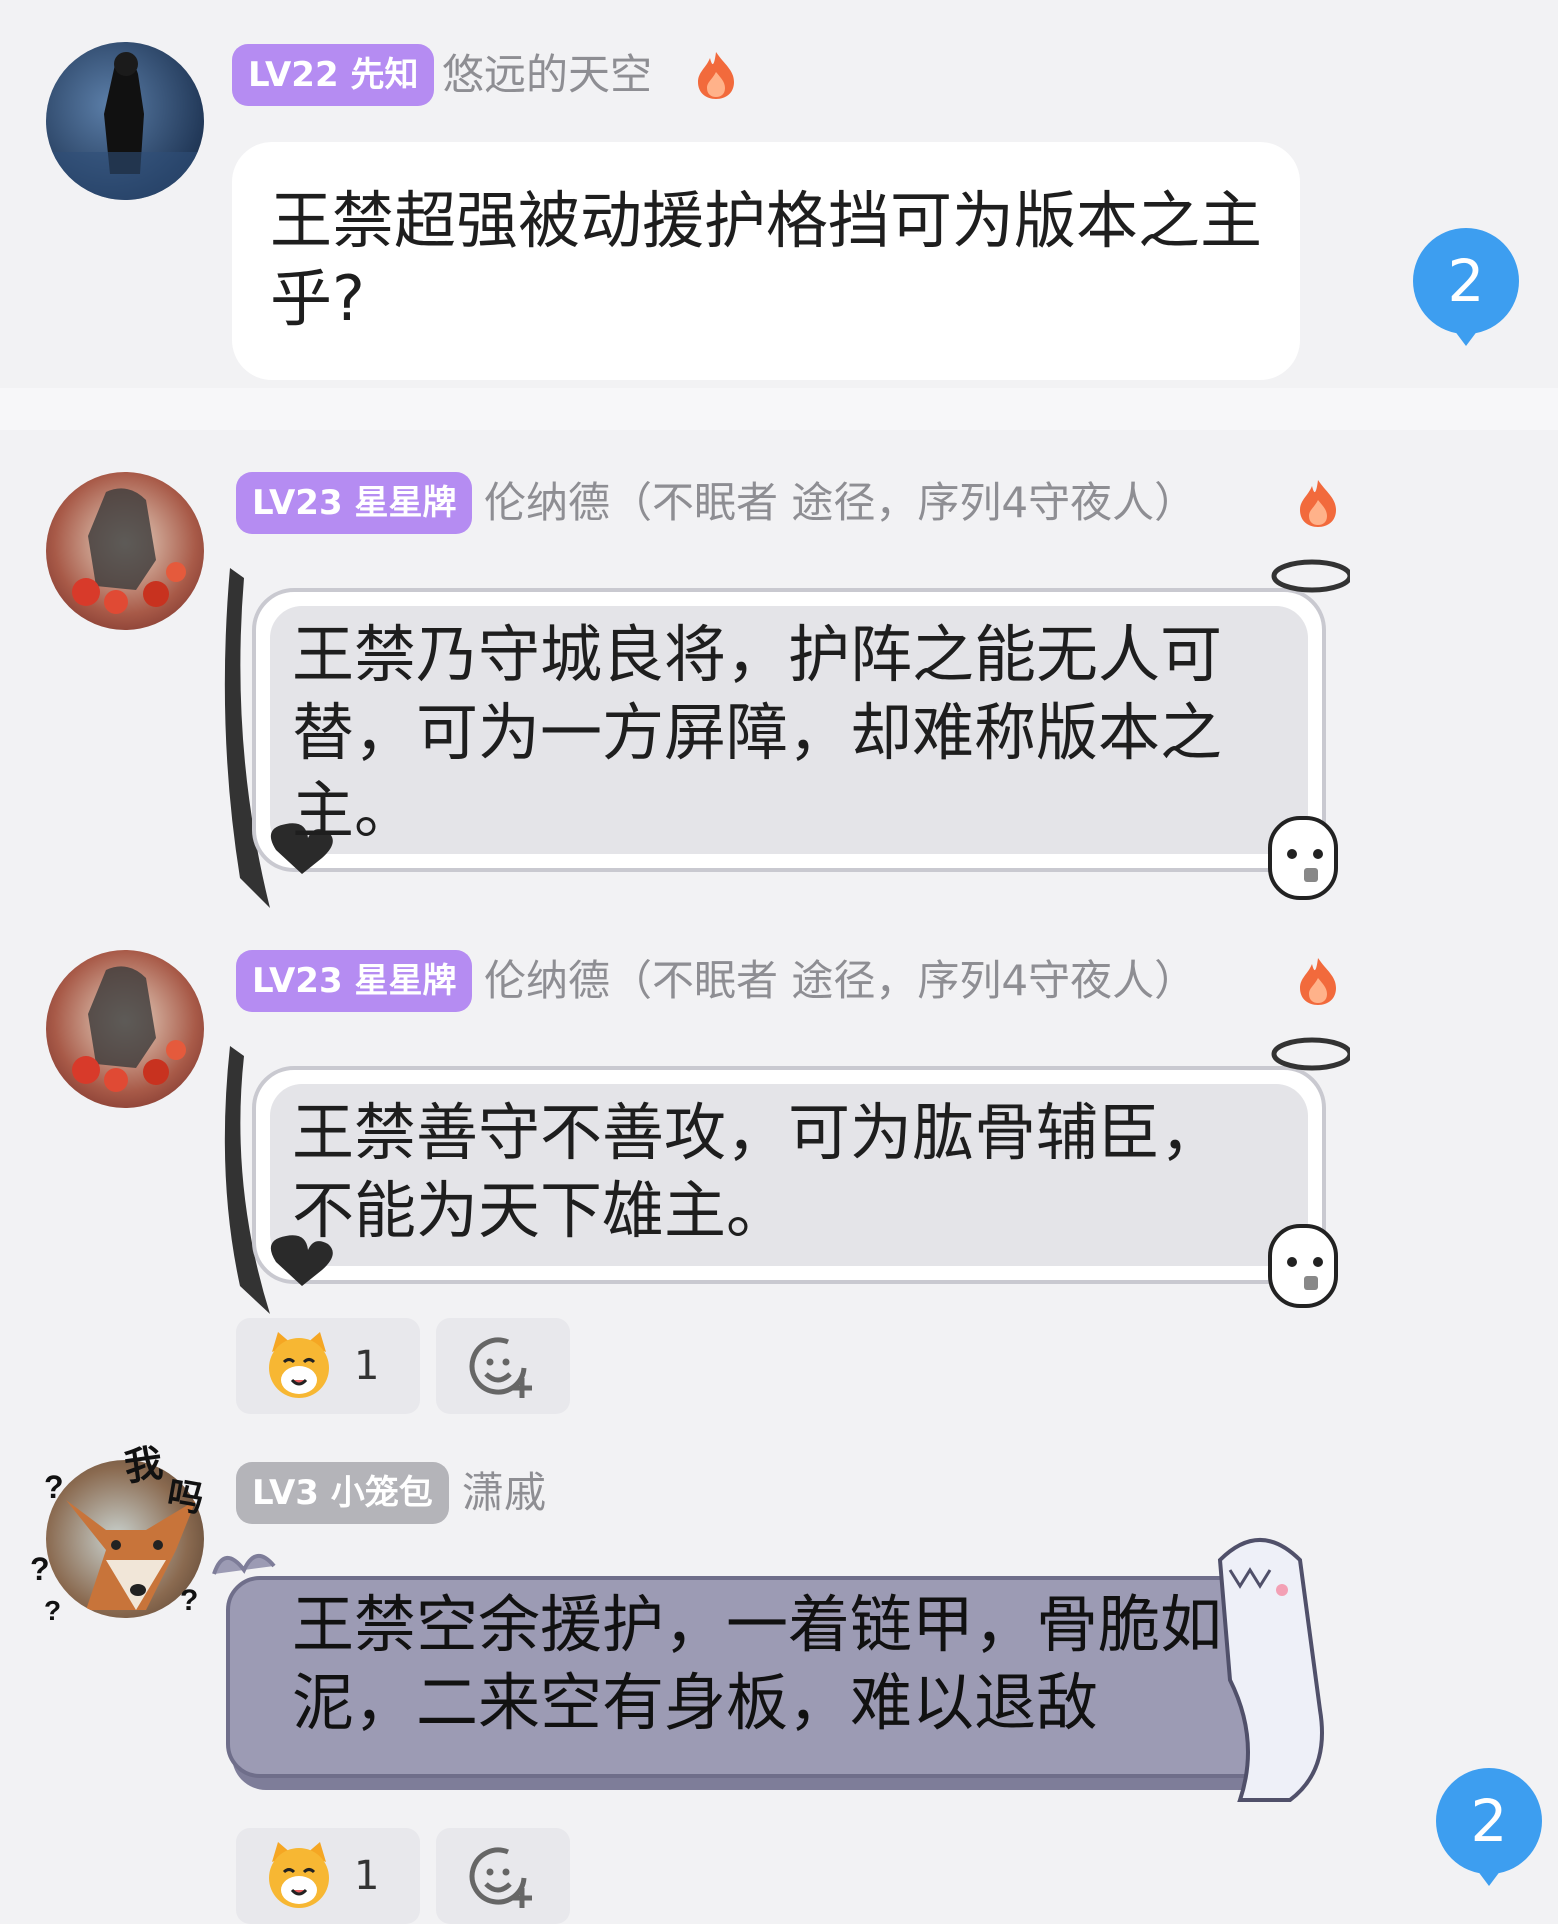  I want to click on post-bubble: 王禁超强被动援护格挡可为版本之主乎?, so click(766, 261).